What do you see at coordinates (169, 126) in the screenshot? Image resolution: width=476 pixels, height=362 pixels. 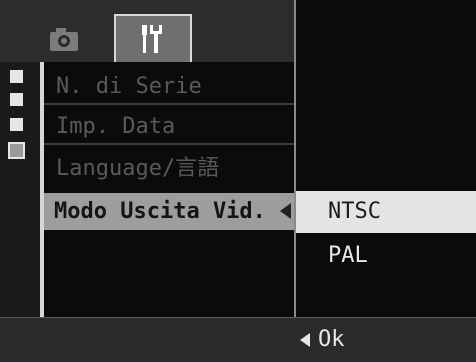 I see `menu-item-date-settings: Imp. Data` at bounding box center [169, 126].